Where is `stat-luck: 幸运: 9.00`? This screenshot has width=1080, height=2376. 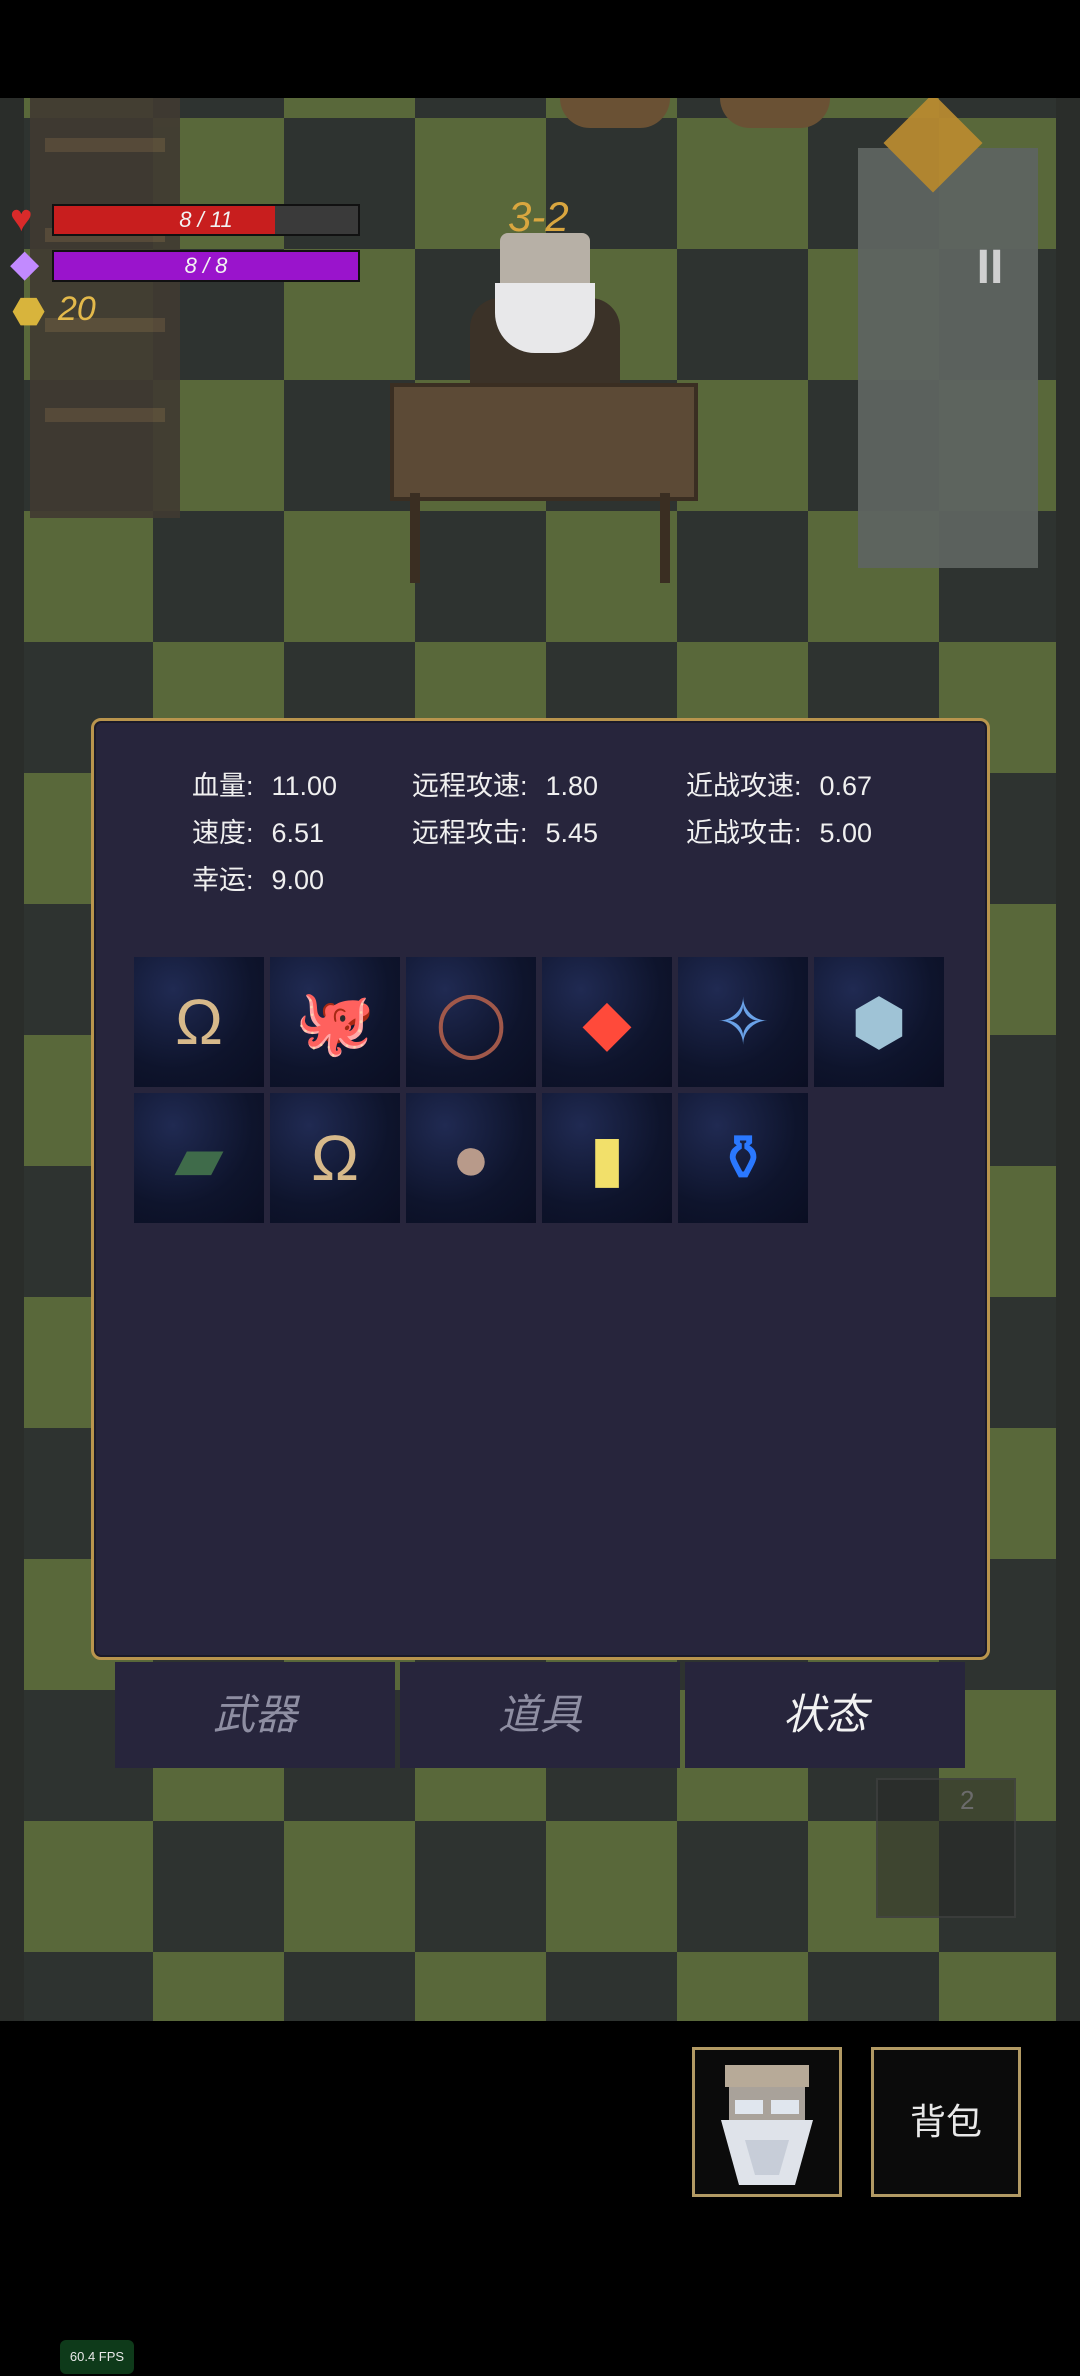 stat-luck: 幸运: 9.00 is located at coordinates (258, 877).